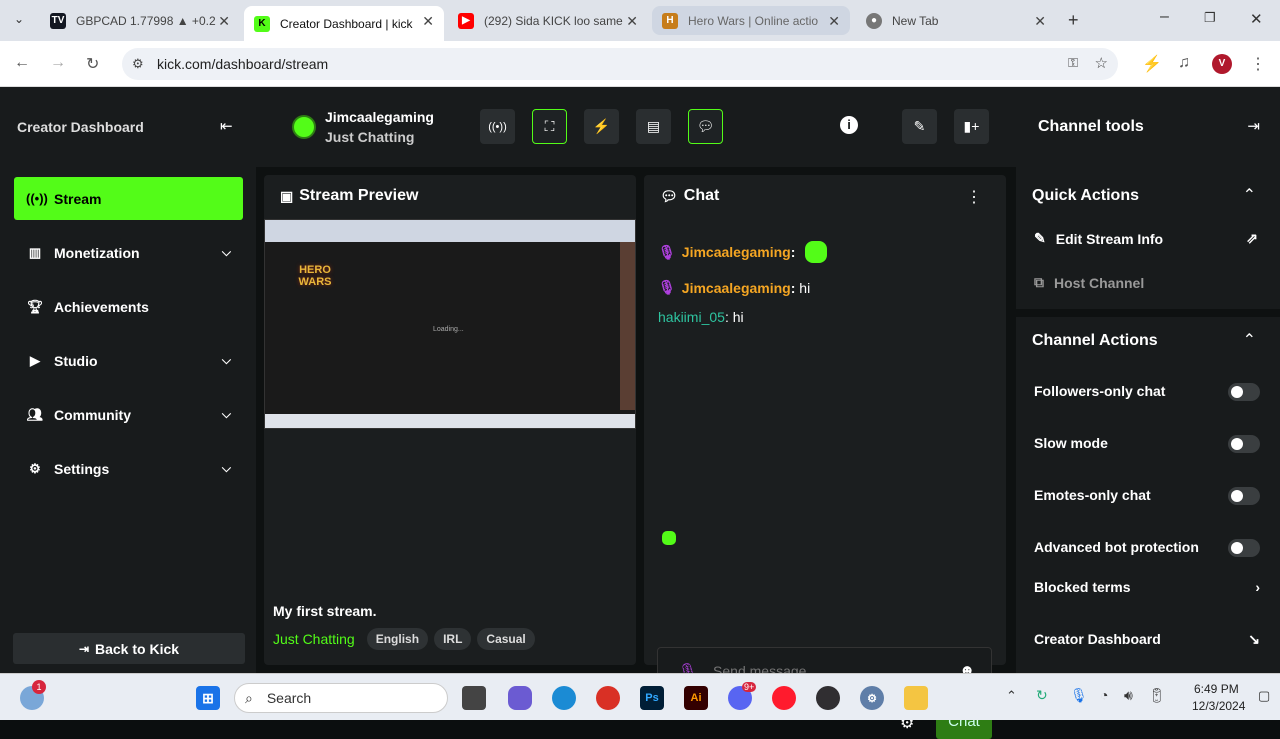 Image resolution: width=1280 pixels, height=739 pixels. I want to click on add-widget-button: ▮+, so click(971, 126).